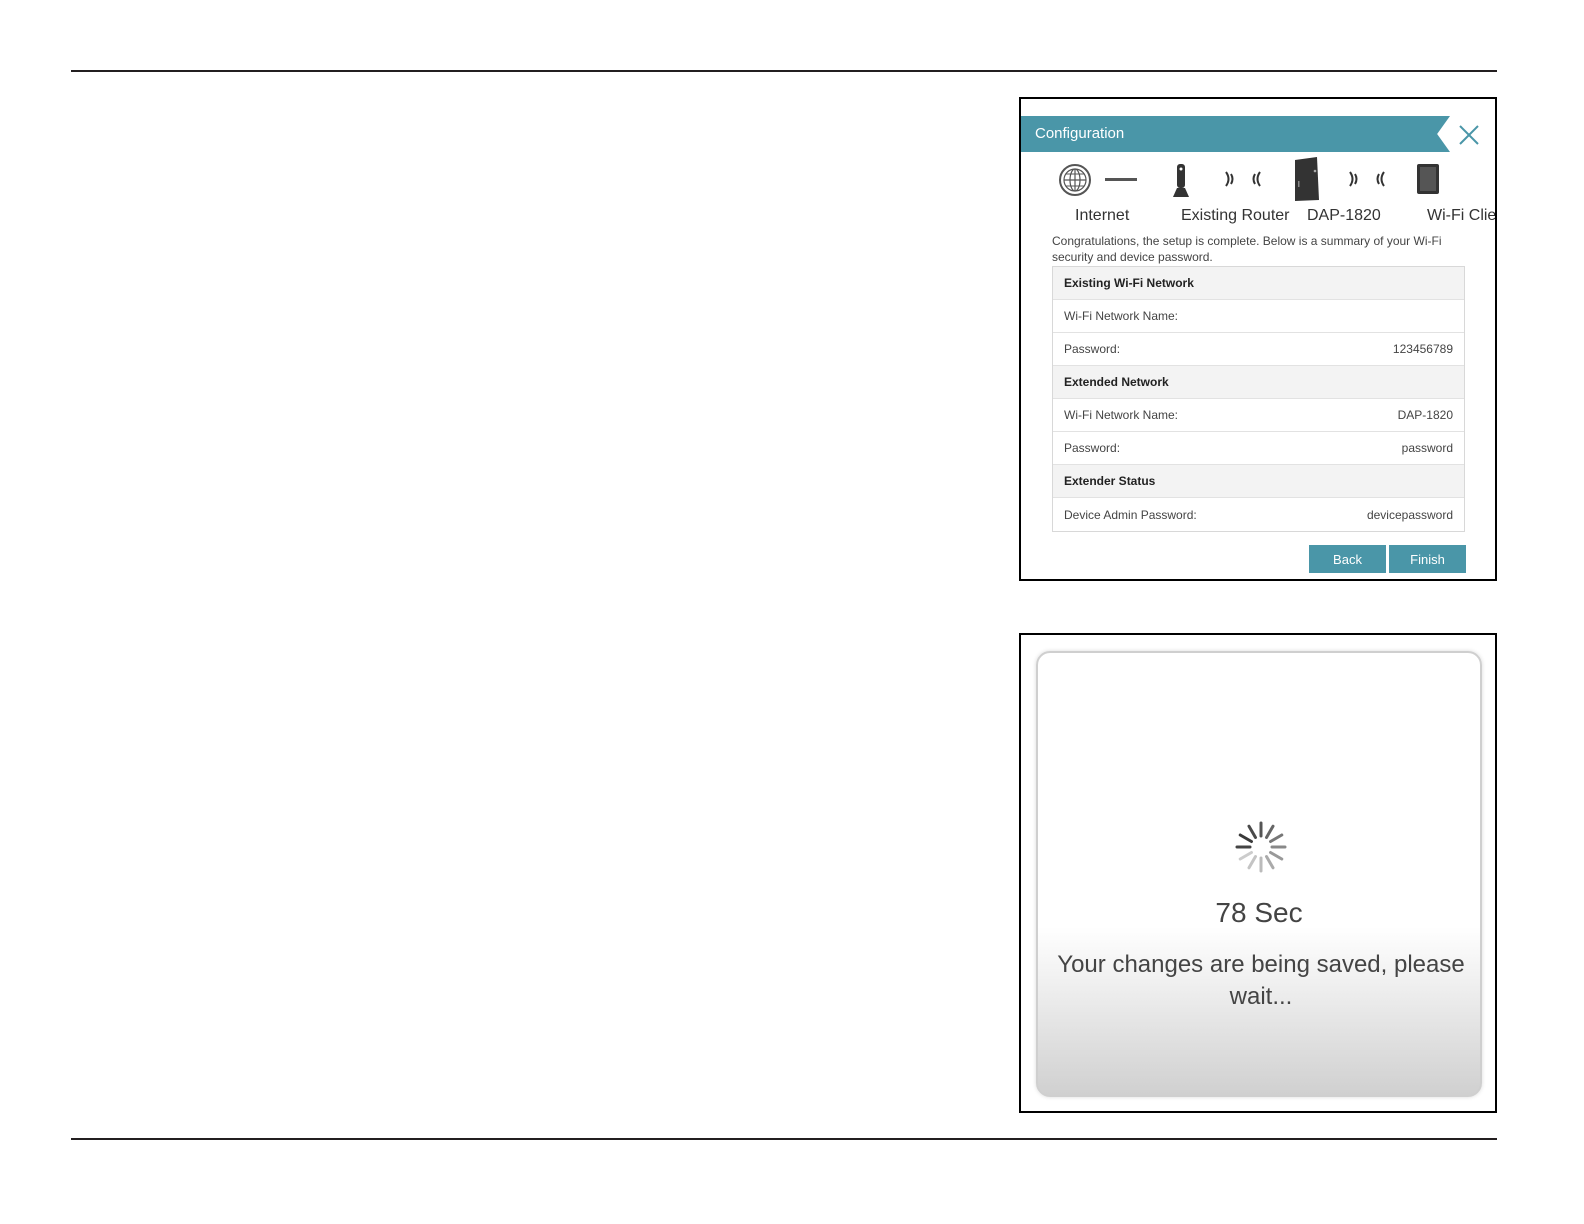  I want to click on row-label: Device Admin Password:, so click(1130, 514).